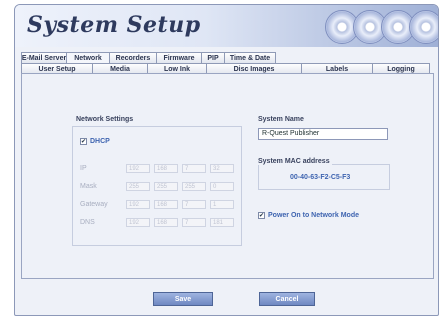  What do you see at coordinates (213, 57) in the screenshot?
I see `tab-pip: PIP` at bounding box center [213, 57].